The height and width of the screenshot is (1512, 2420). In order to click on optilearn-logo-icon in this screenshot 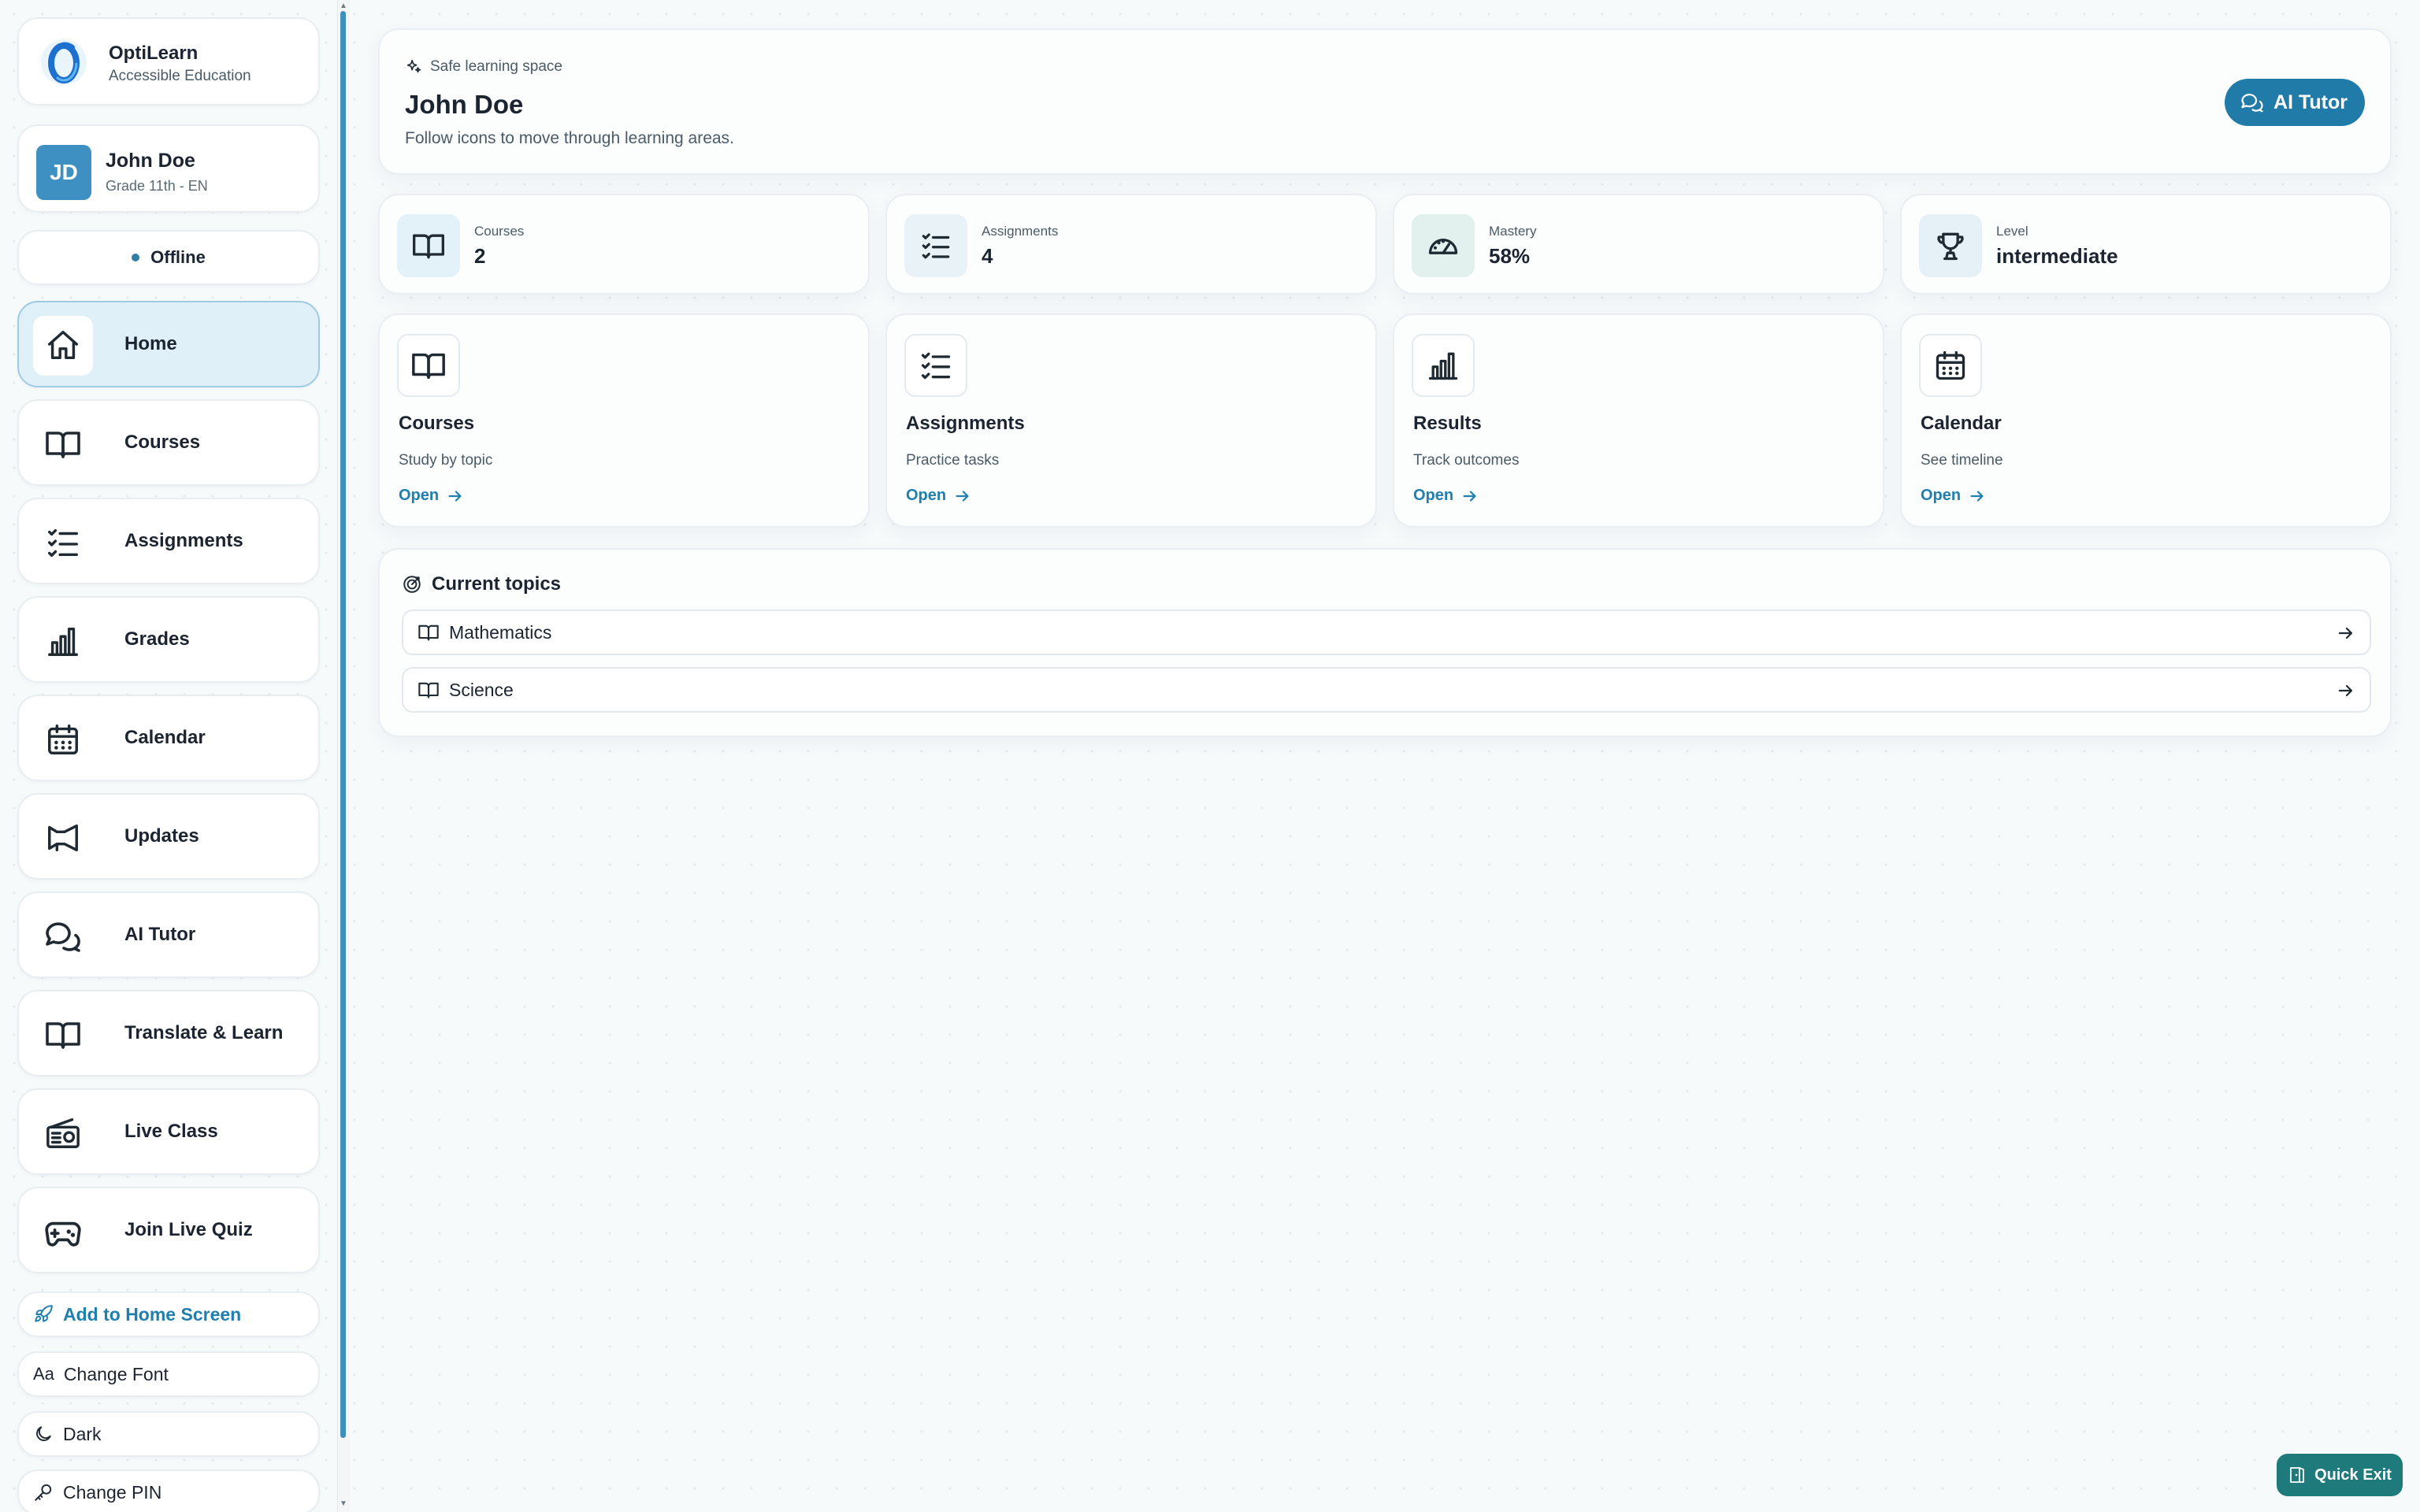, I will do `click(64, 62)`.